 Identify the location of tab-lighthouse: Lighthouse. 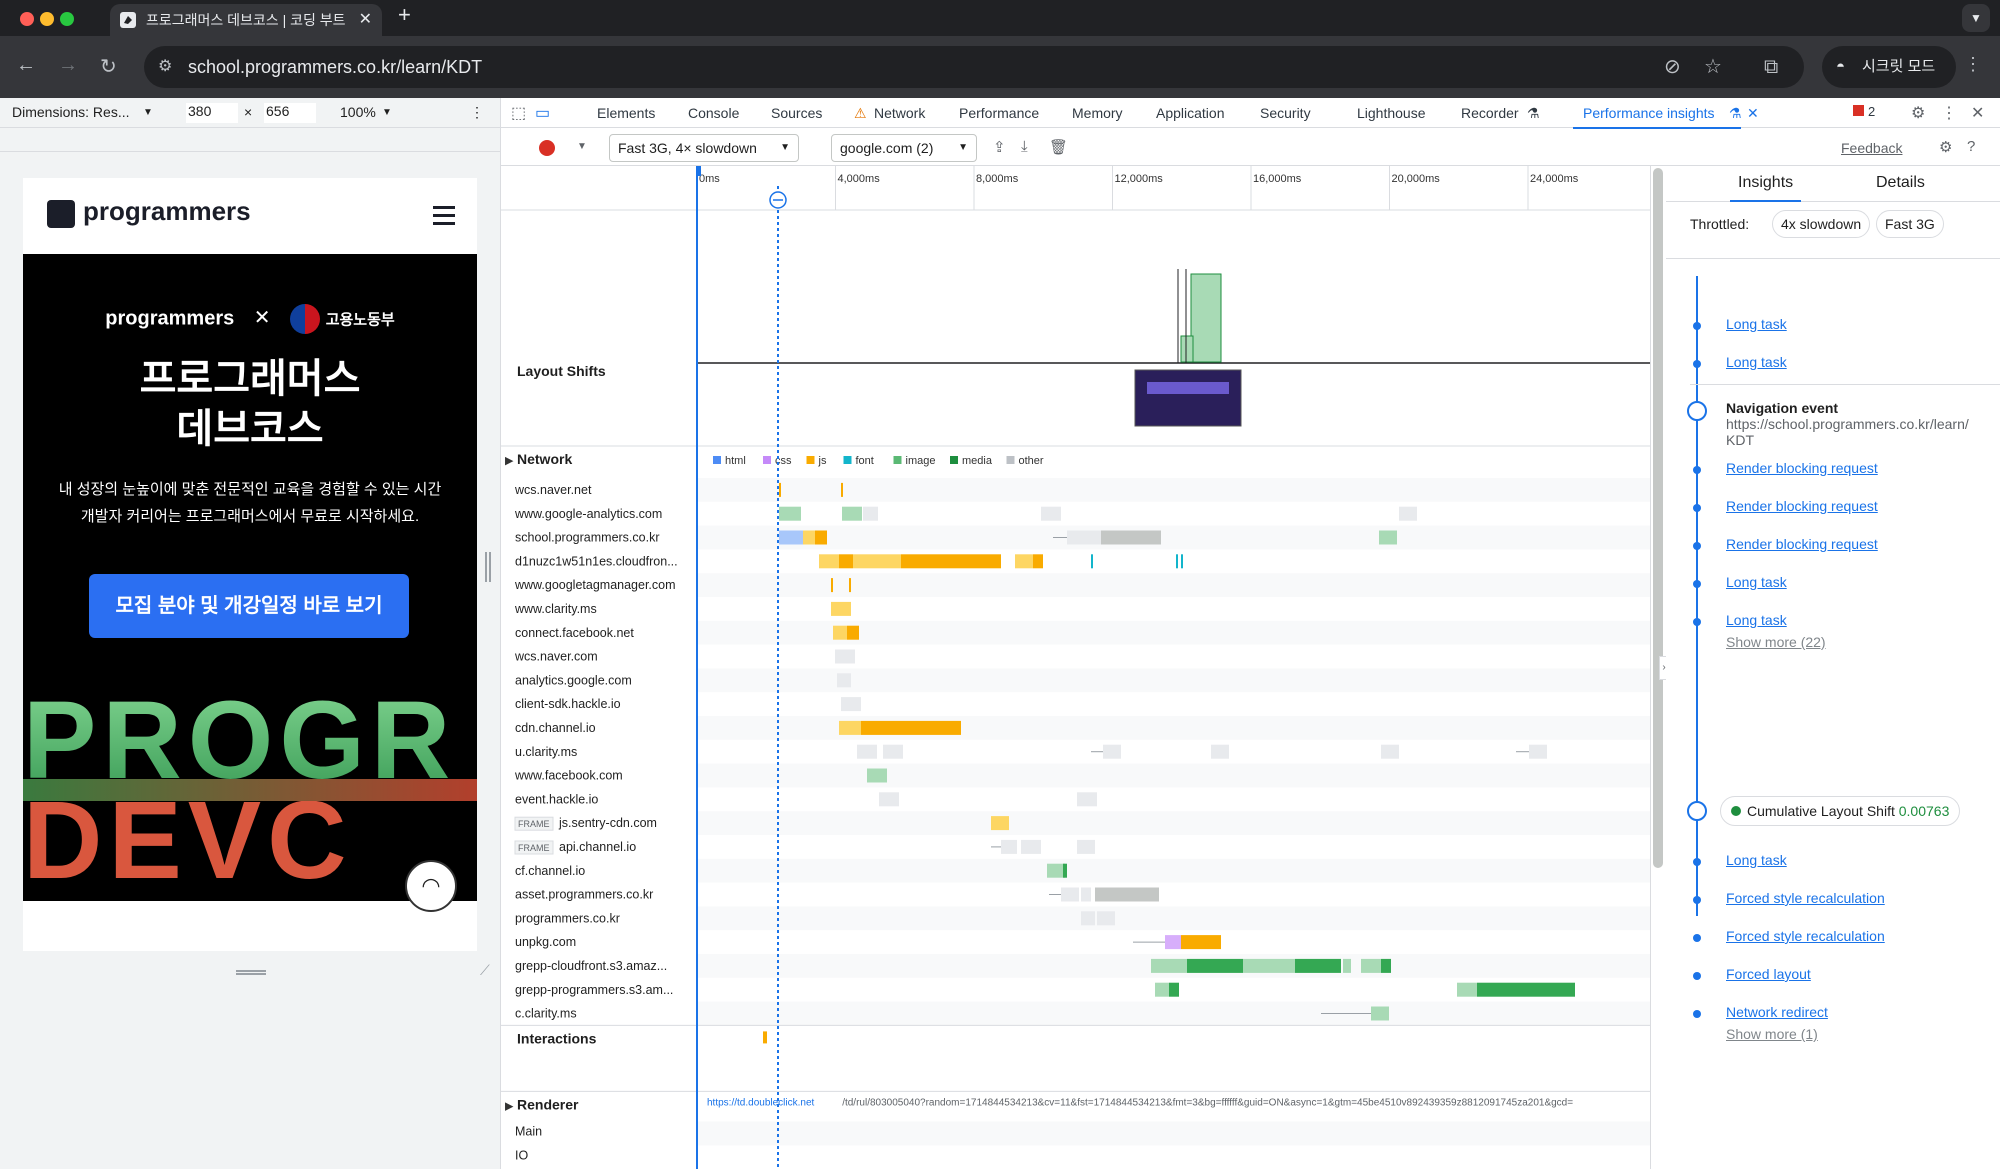
(1391, 113).